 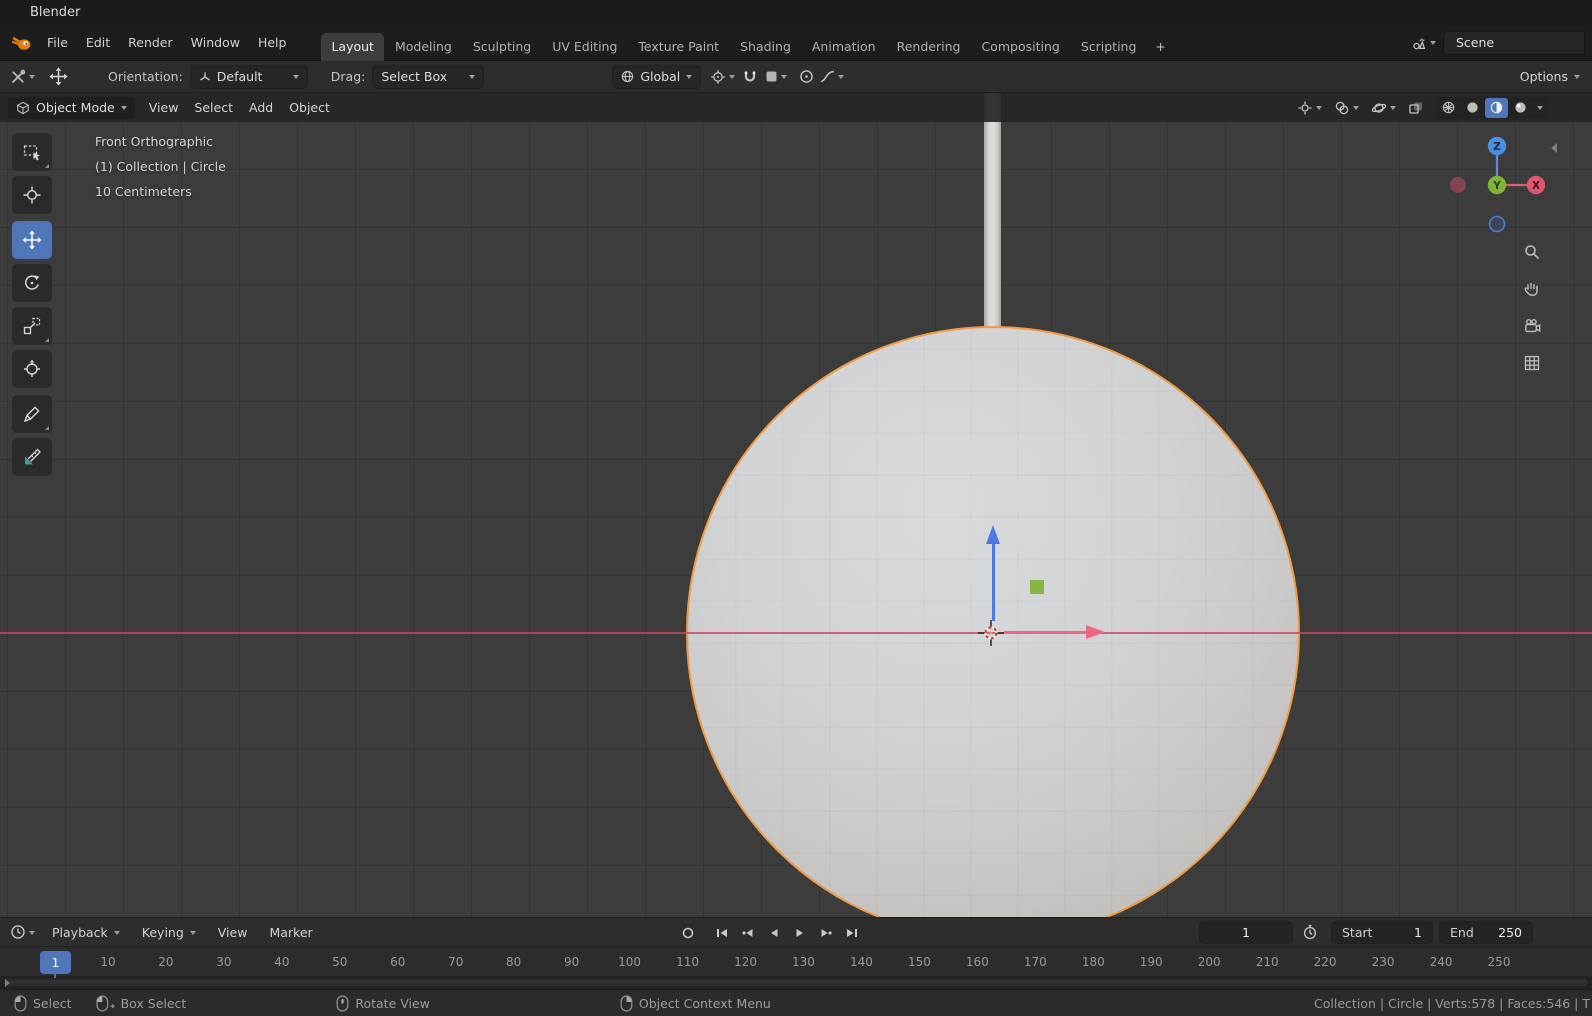 I want to click on use-preview-range-button, so click(x=1310, y=934).